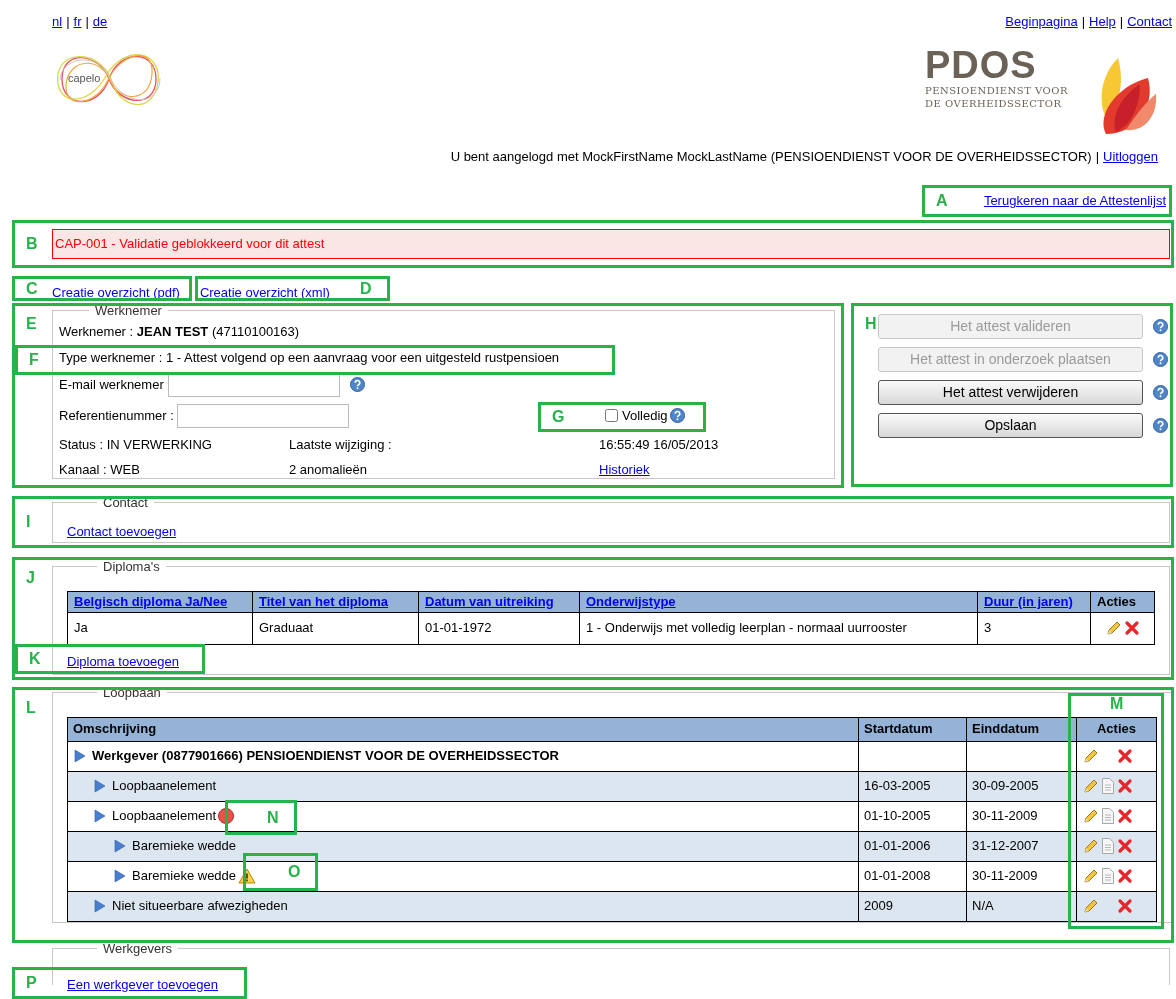 This screenshot has width=1176, height=999. I want to click on language-link: de, so click(100, 22).